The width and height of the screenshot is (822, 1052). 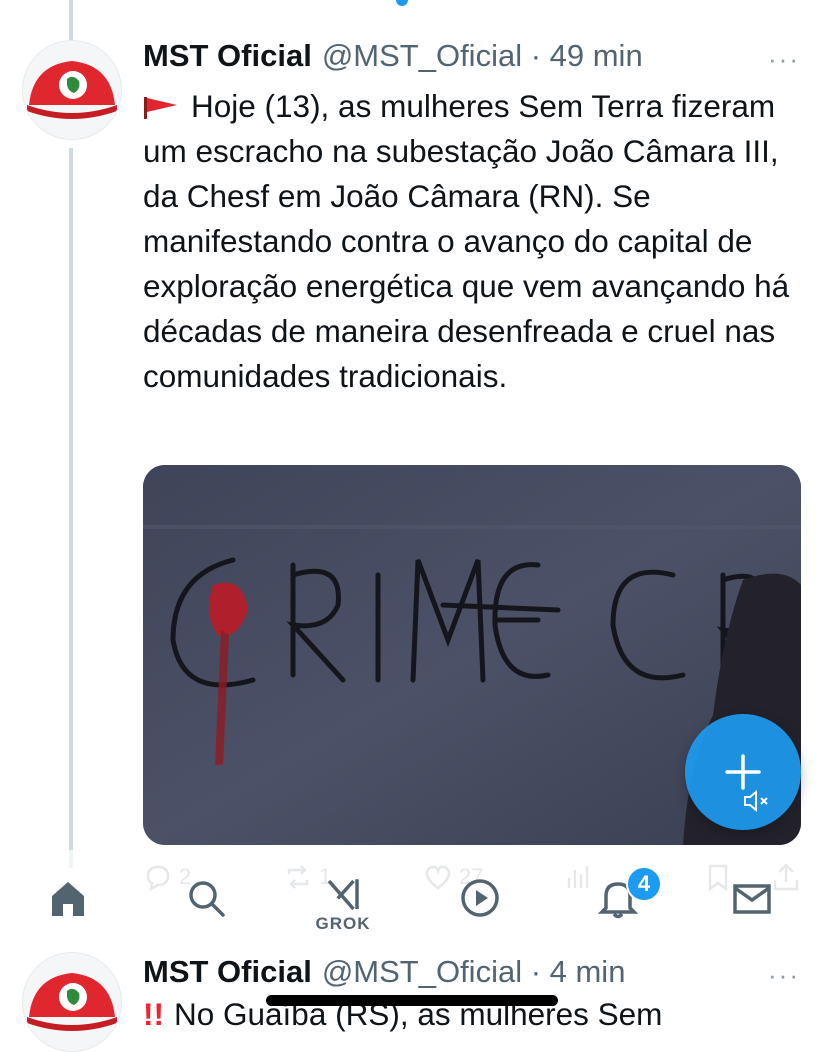 What do you see at coordinates (411, 900) in the screenshot?
I see `bottom-navigation: GROK` at bounding box center [411, 900].